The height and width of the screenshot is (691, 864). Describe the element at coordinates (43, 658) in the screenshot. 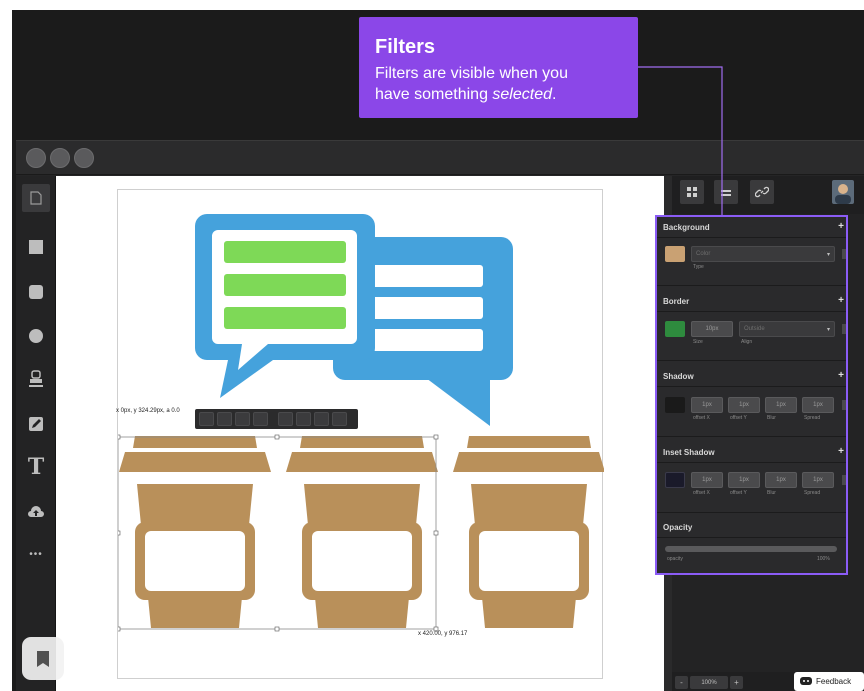

I see `bookmark-button` at that location.